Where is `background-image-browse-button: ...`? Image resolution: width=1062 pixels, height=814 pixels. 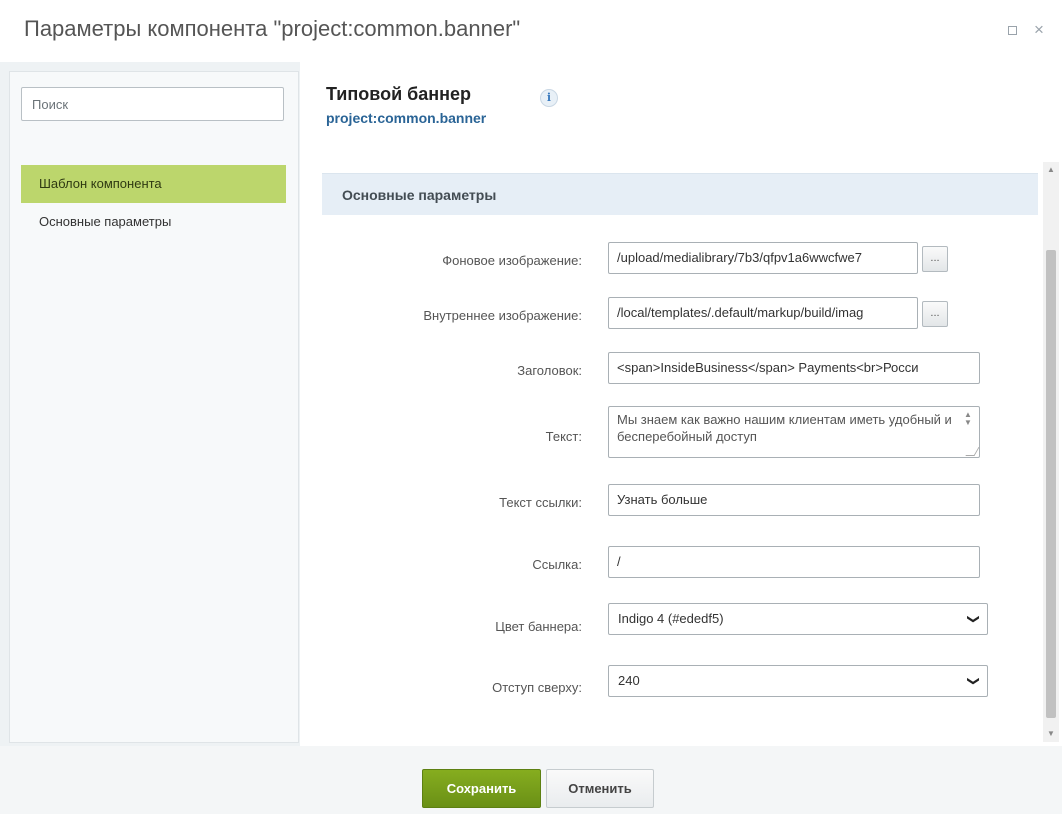 background-image-browse-button: ... is located at coordinates (935, 259).